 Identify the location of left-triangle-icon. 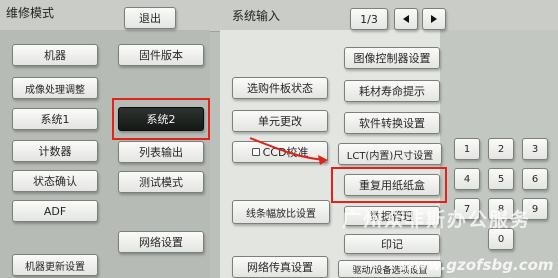
(406, 19).